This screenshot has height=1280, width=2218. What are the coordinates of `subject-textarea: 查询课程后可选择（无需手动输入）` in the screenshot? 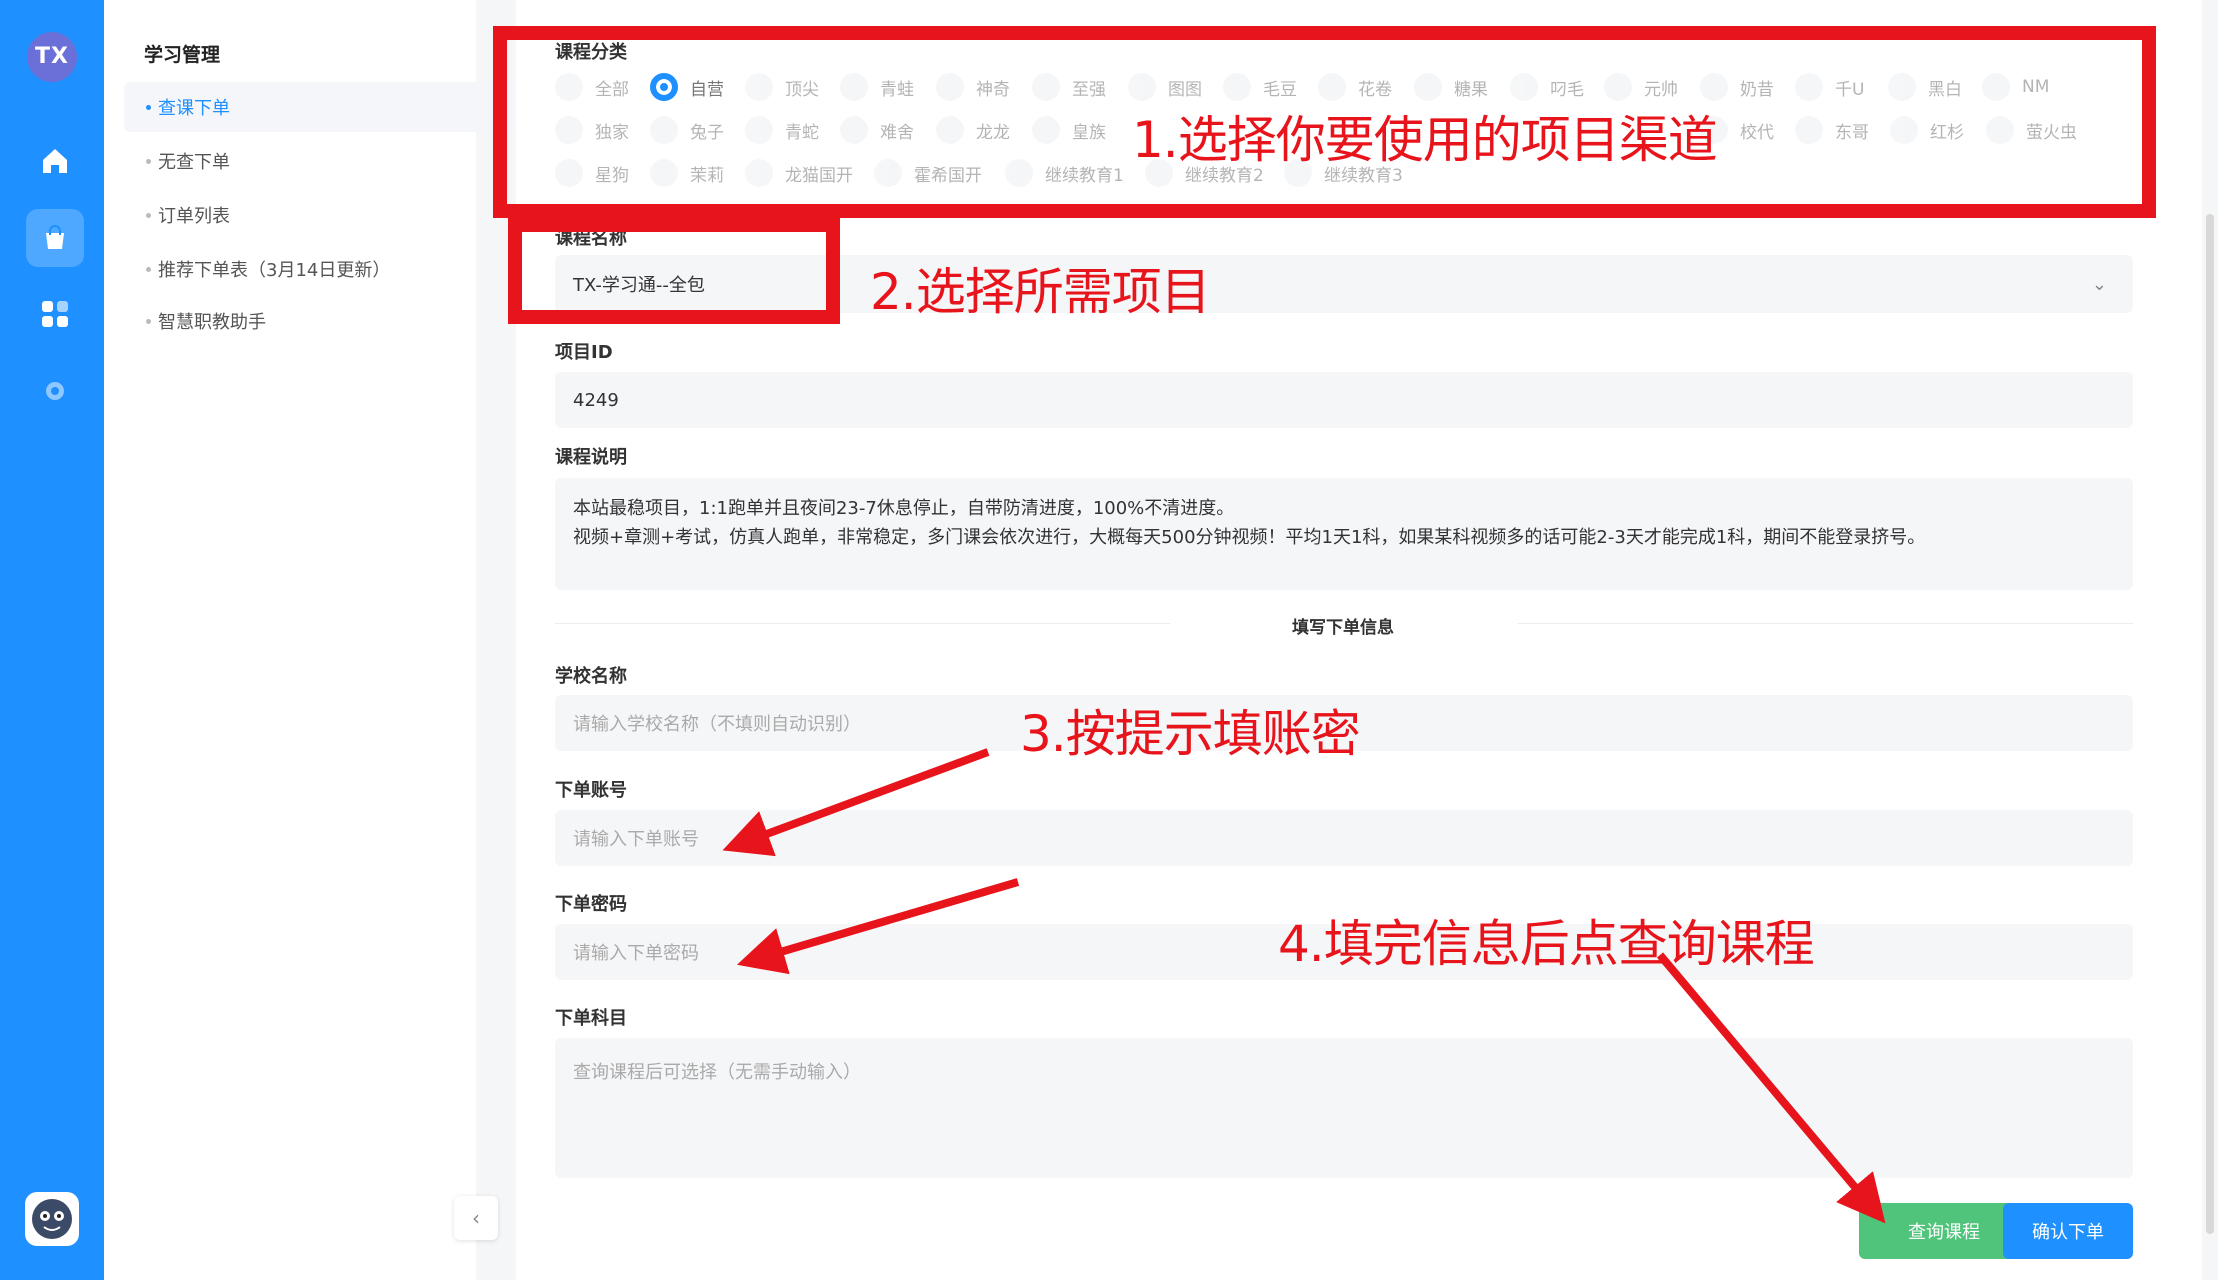 It's located at (1344, 1108).